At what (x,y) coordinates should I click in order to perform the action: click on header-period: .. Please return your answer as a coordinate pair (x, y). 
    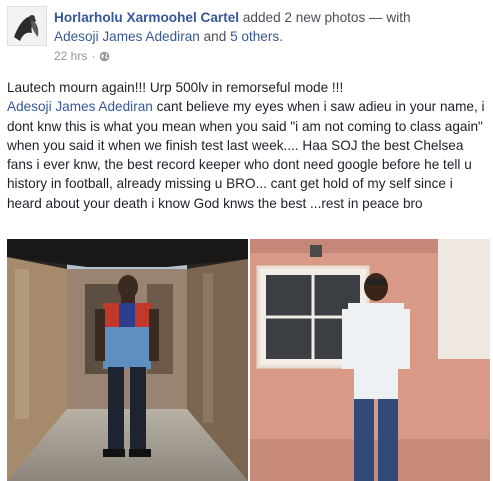
    Looking at the image, I should click on (281, 36).